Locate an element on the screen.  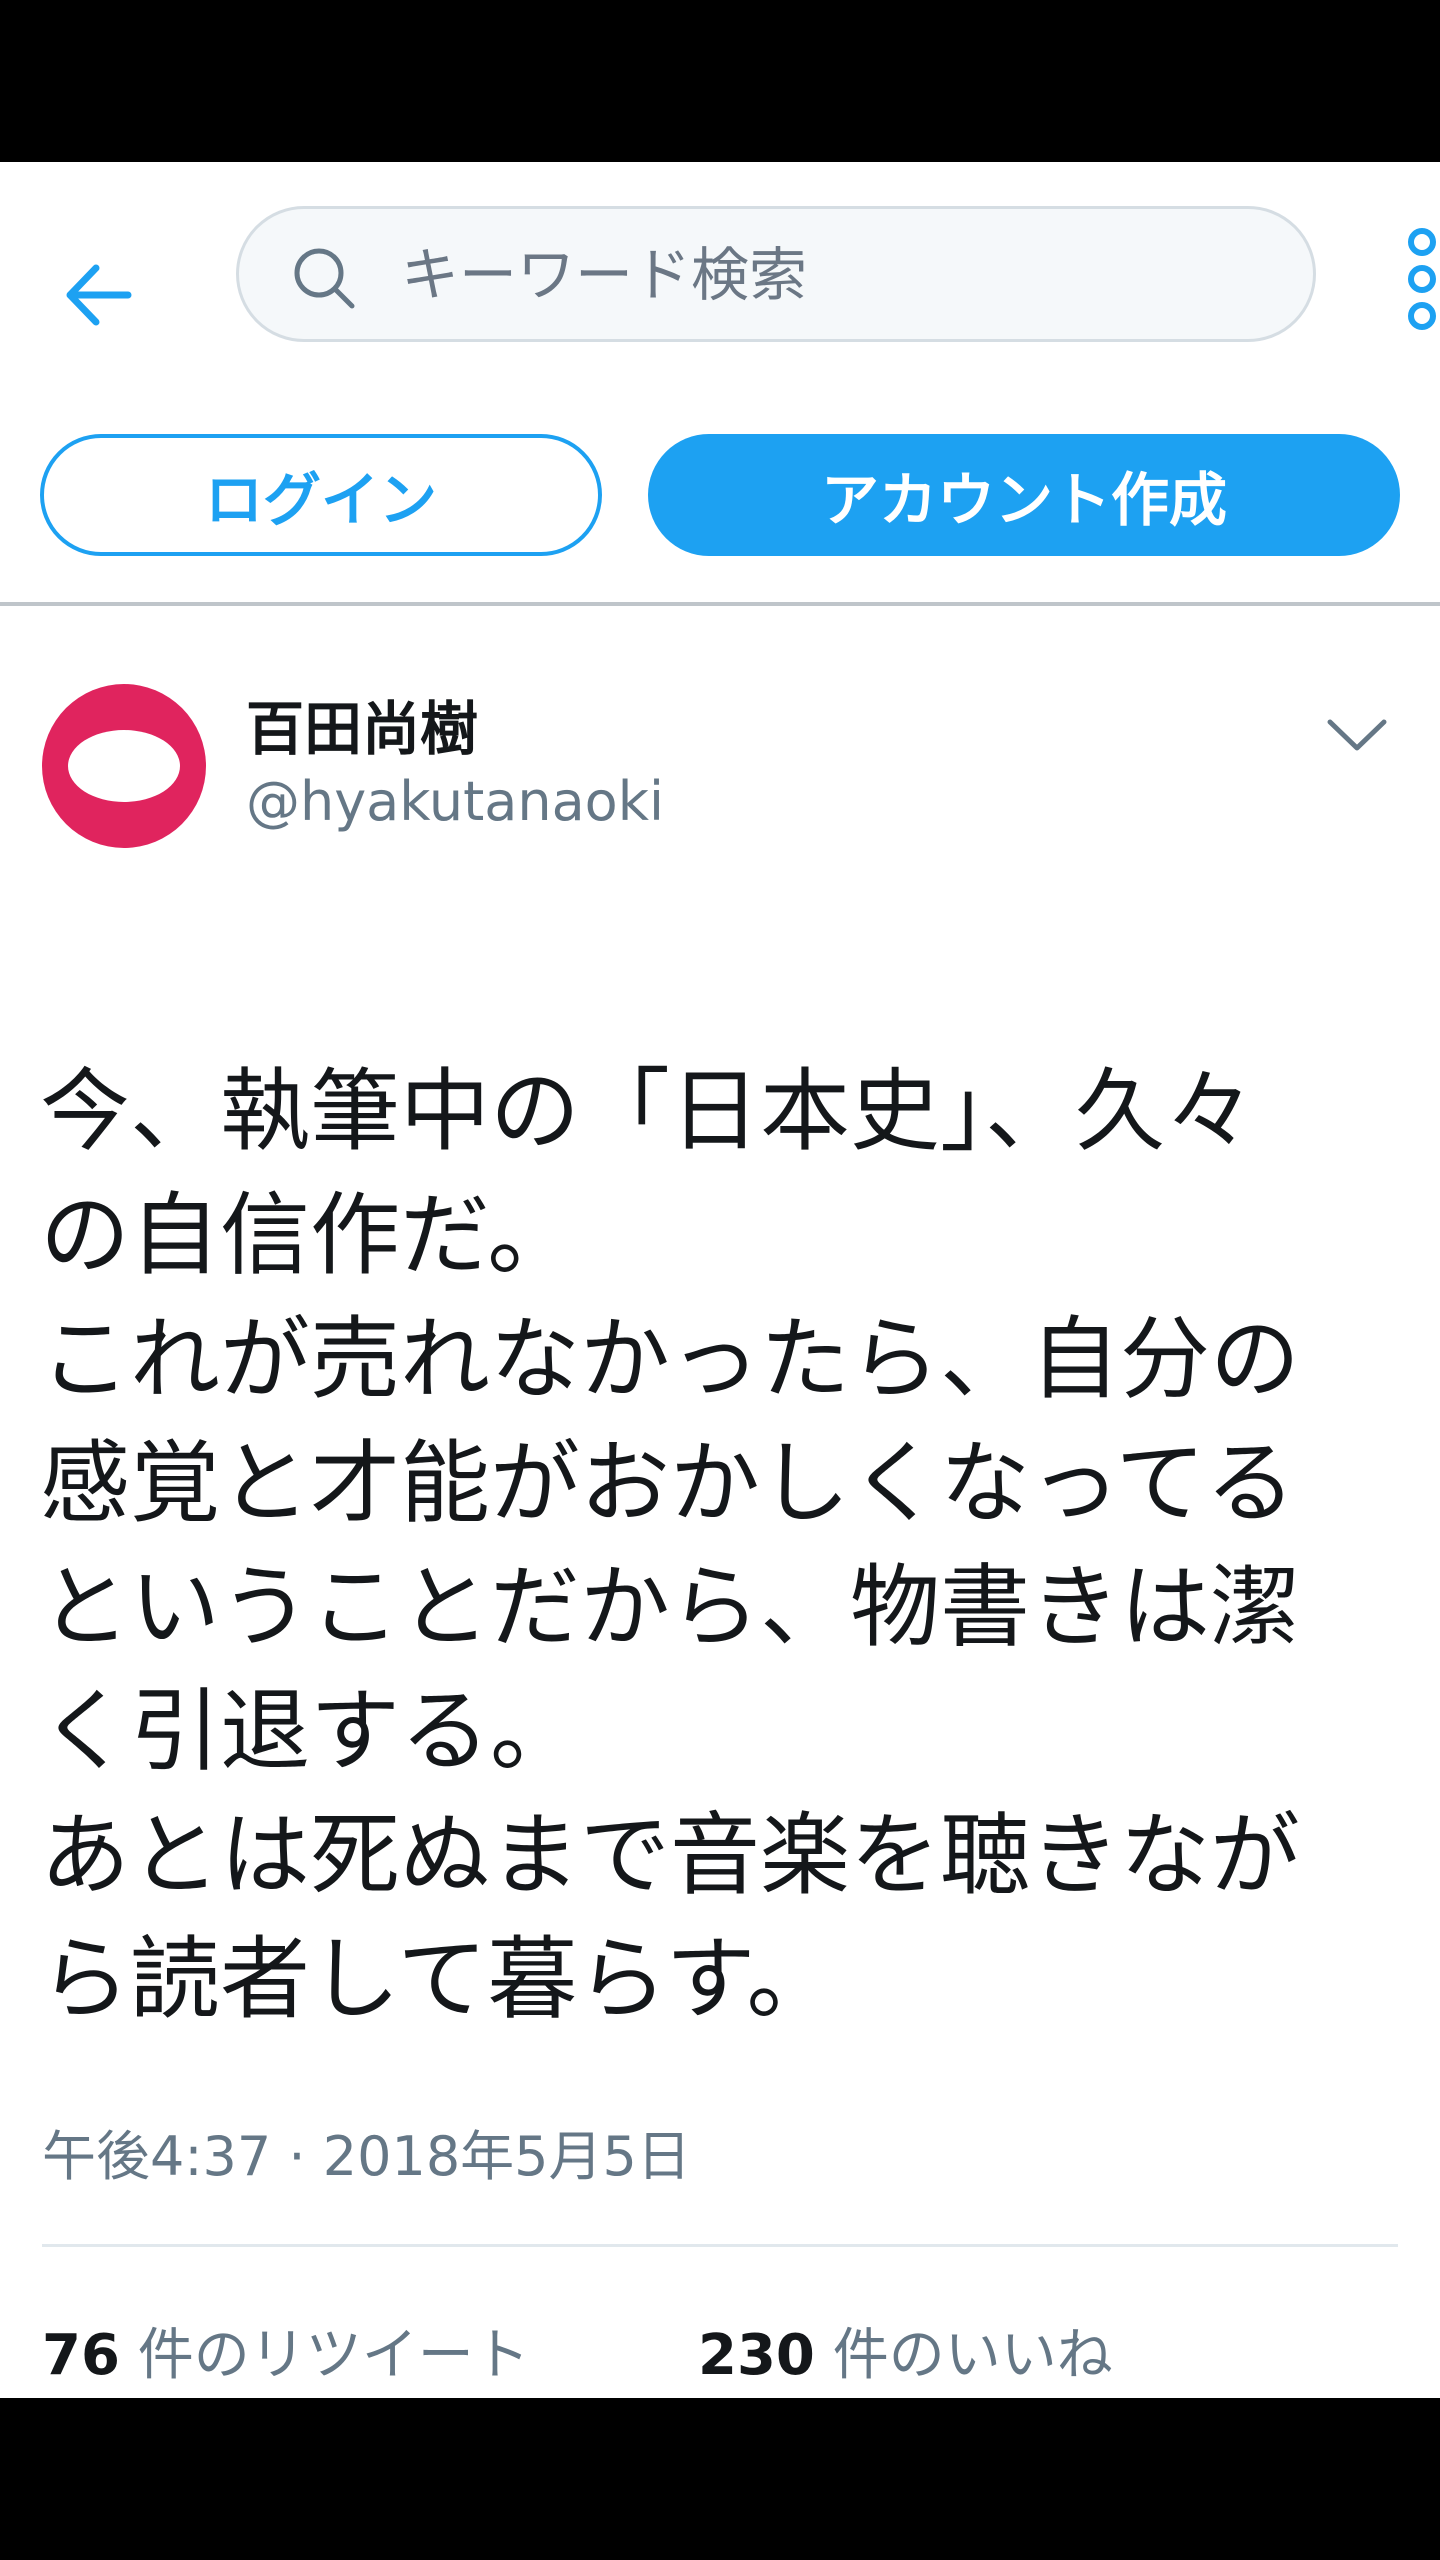
search-input is located at coordinates (841, 275).